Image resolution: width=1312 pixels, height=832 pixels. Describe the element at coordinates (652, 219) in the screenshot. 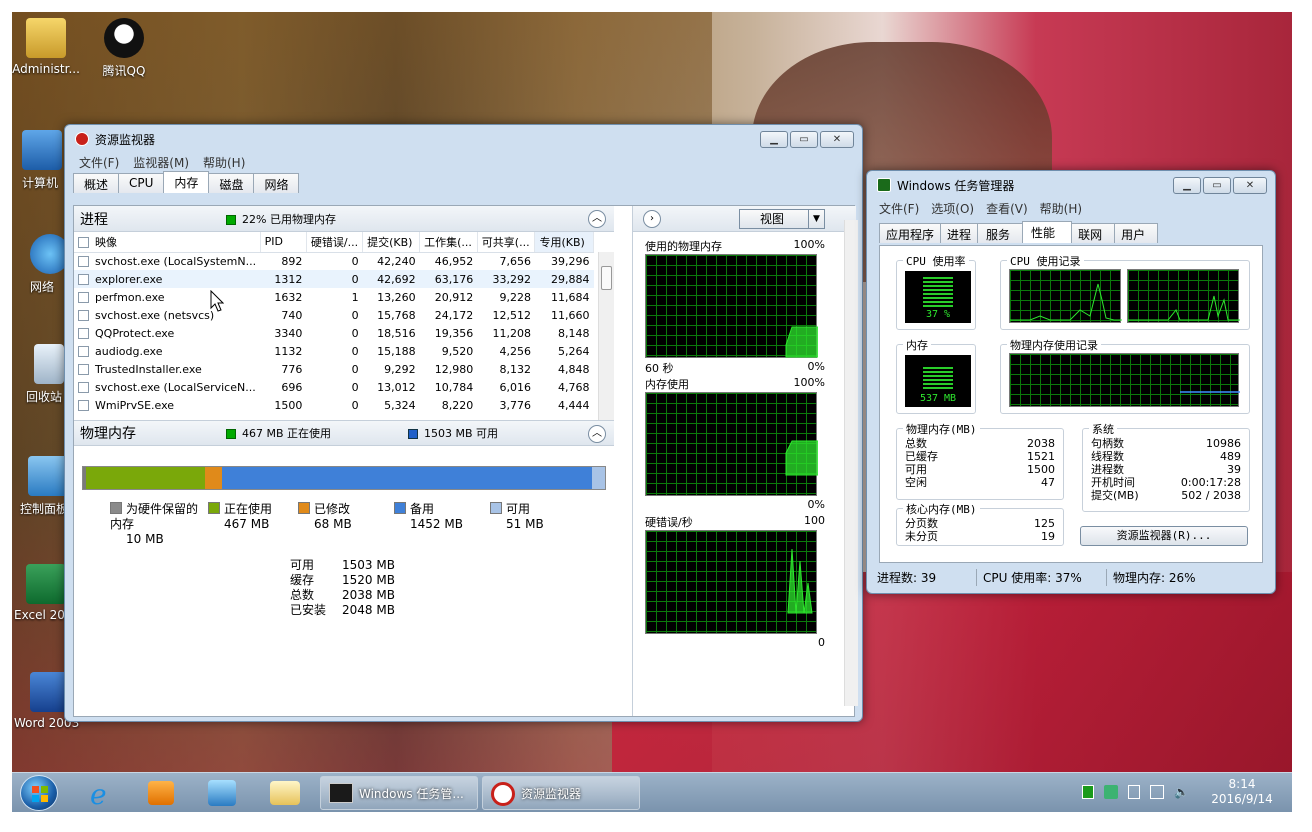

I see `expand-graphs-button: ›` at that location.